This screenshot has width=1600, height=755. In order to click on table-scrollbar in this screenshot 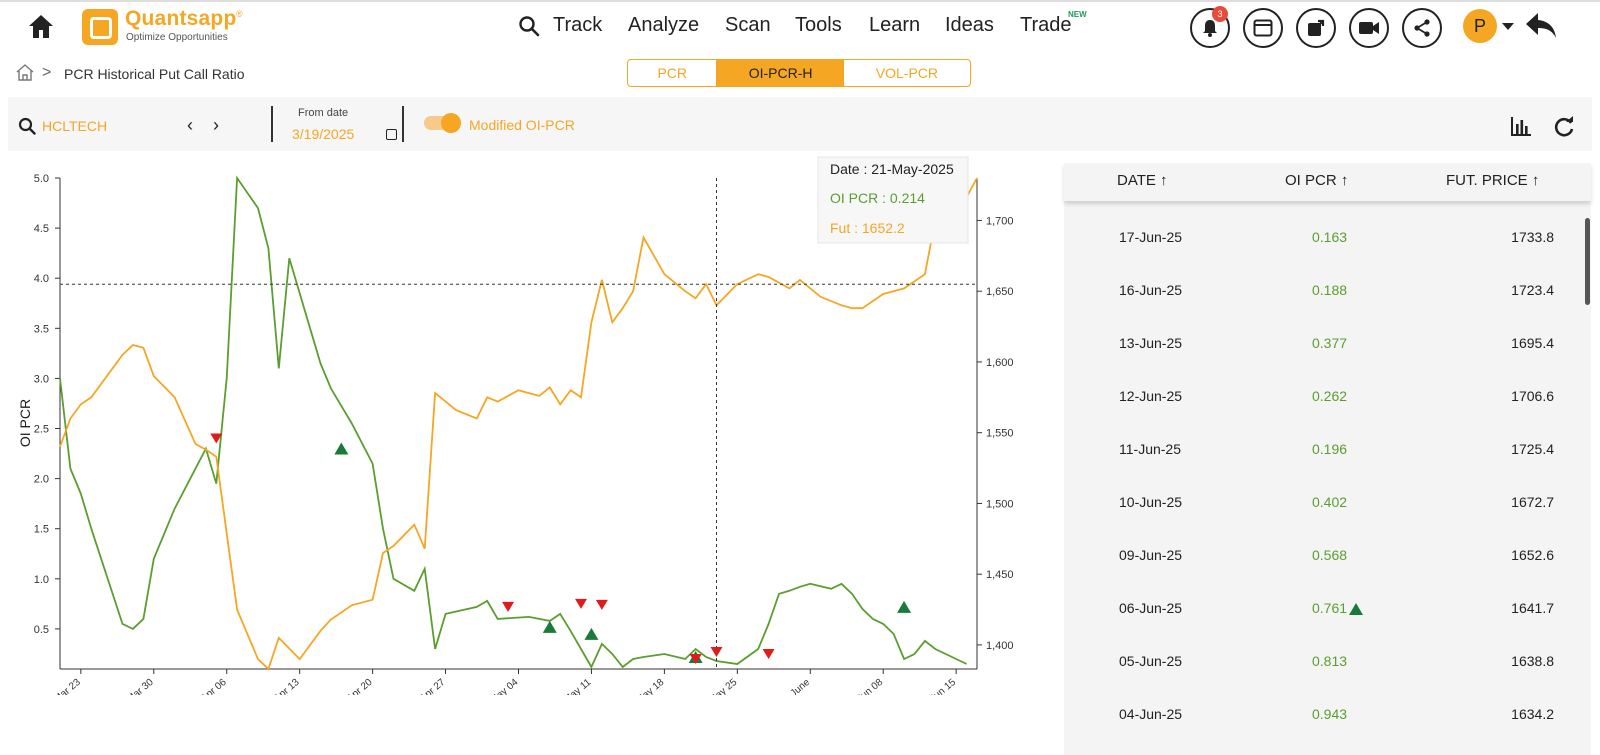, I will do `click(1587, 261)`.